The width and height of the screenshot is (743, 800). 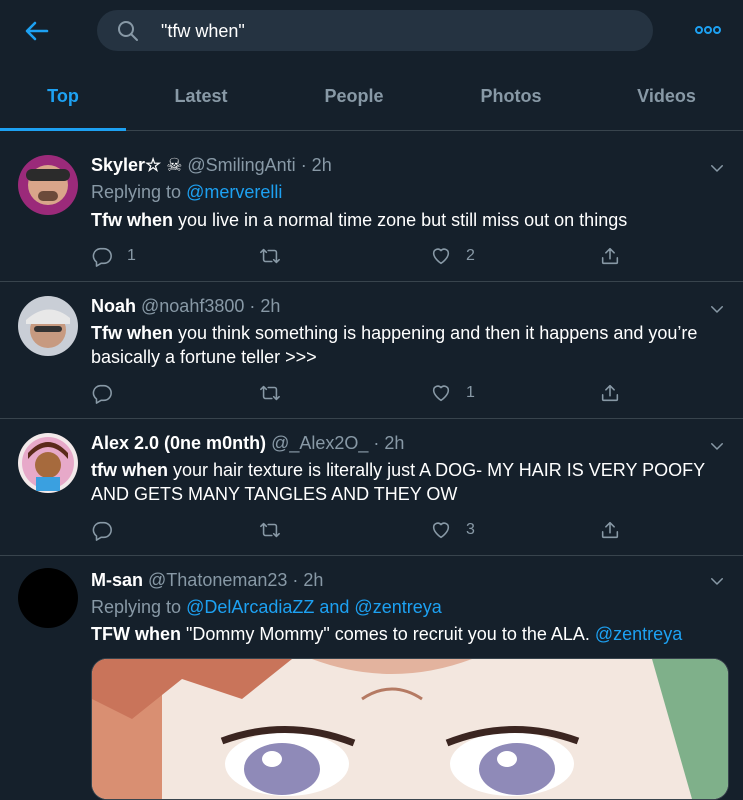 What do you see at coordinates (470, 529) in the screenshot?
I see `like-count: 3` at bounding box center [470, 529].